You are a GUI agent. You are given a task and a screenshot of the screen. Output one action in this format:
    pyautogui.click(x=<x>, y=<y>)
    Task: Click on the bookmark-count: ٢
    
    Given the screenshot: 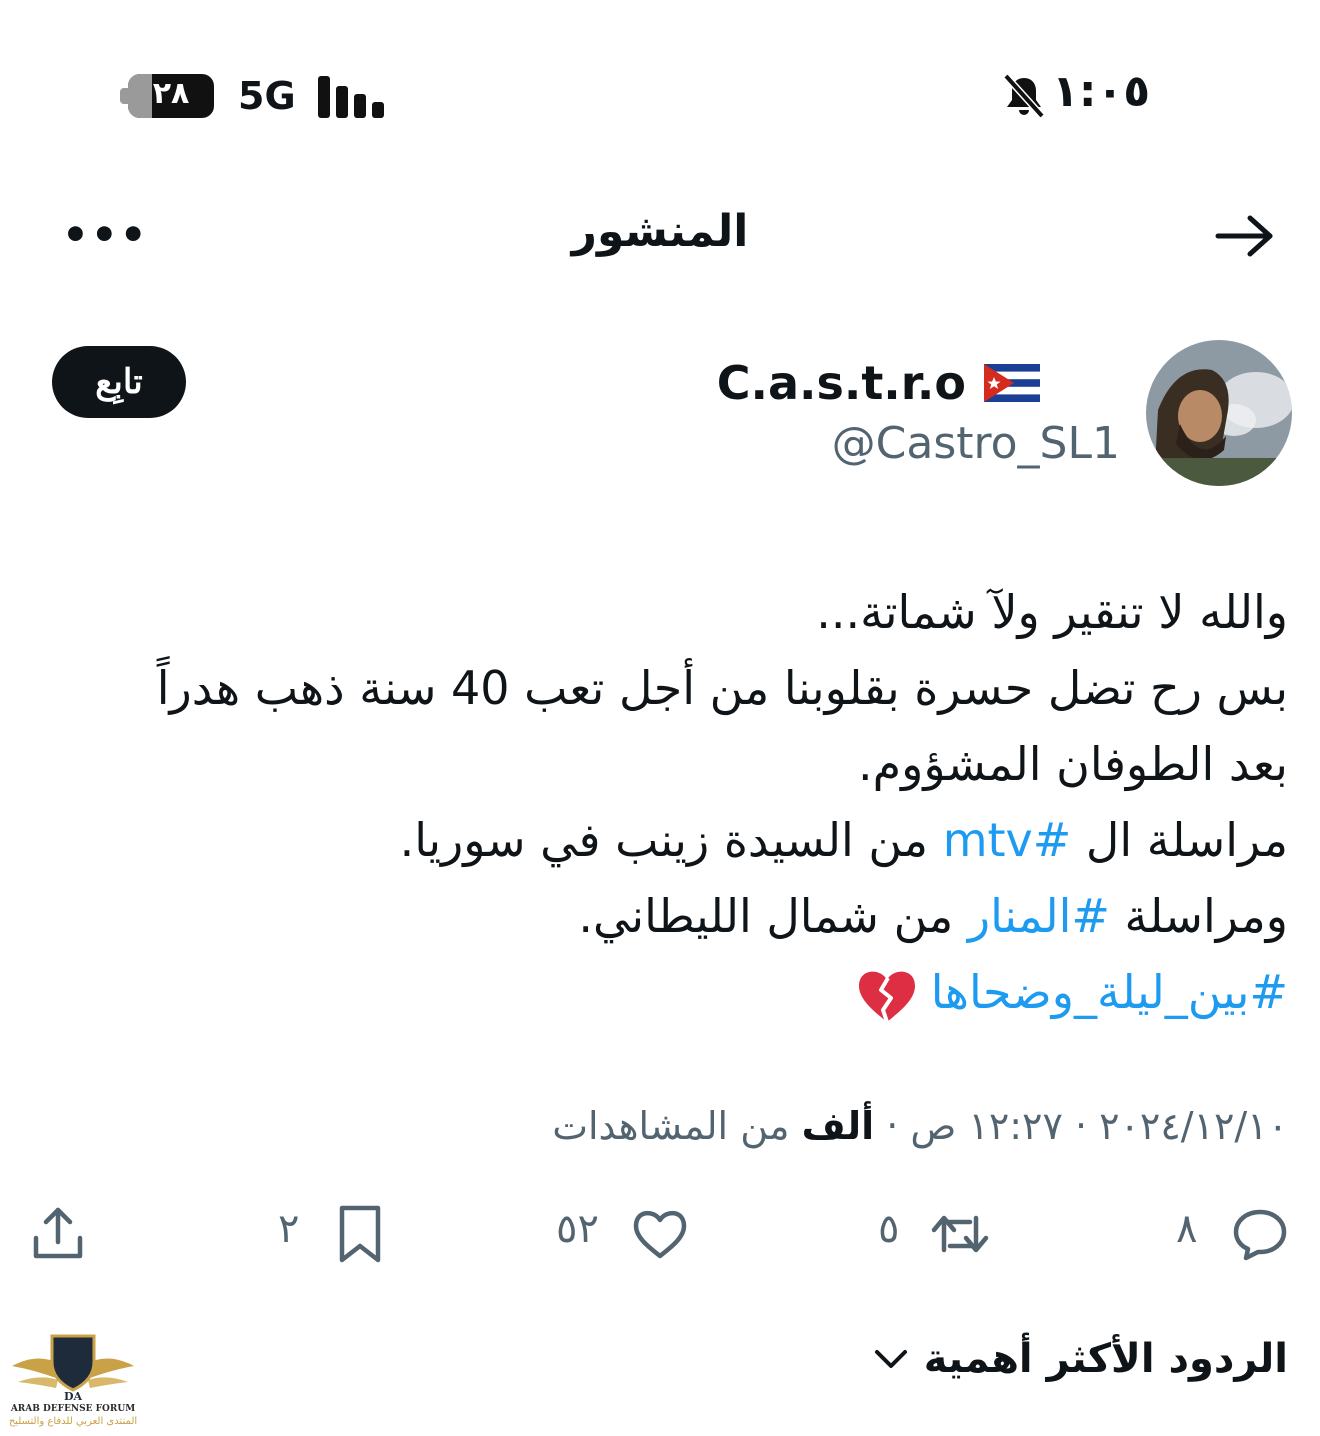 What is the action you would take?
    pyautogui.click(x=289, y=1229)
    